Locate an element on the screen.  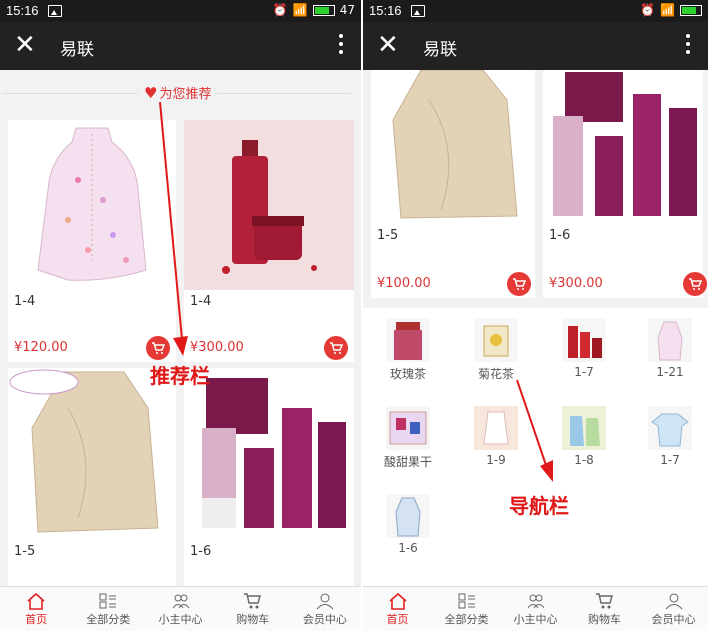
product-card: 1-6 ¥300.00 is located at coordinates (625, 184).